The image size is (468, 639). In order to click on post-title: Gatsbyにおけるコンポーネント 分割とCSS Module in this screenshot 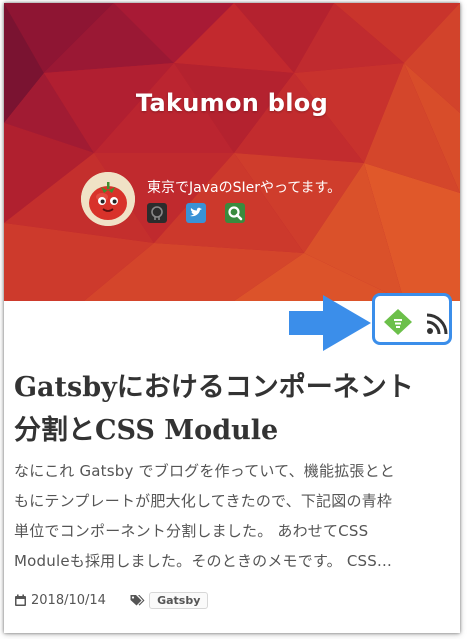, I will do `click(229, 409)`.